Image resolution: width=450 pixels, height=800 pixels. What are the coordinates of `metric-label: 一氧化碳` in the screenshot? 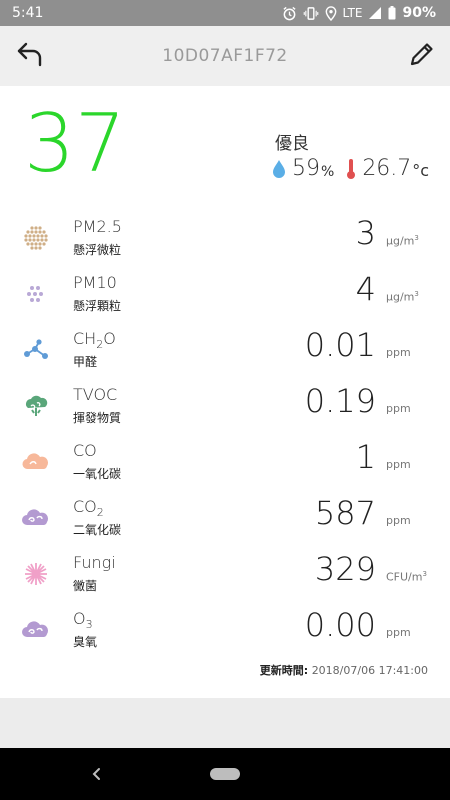 It's located at (97, 474).